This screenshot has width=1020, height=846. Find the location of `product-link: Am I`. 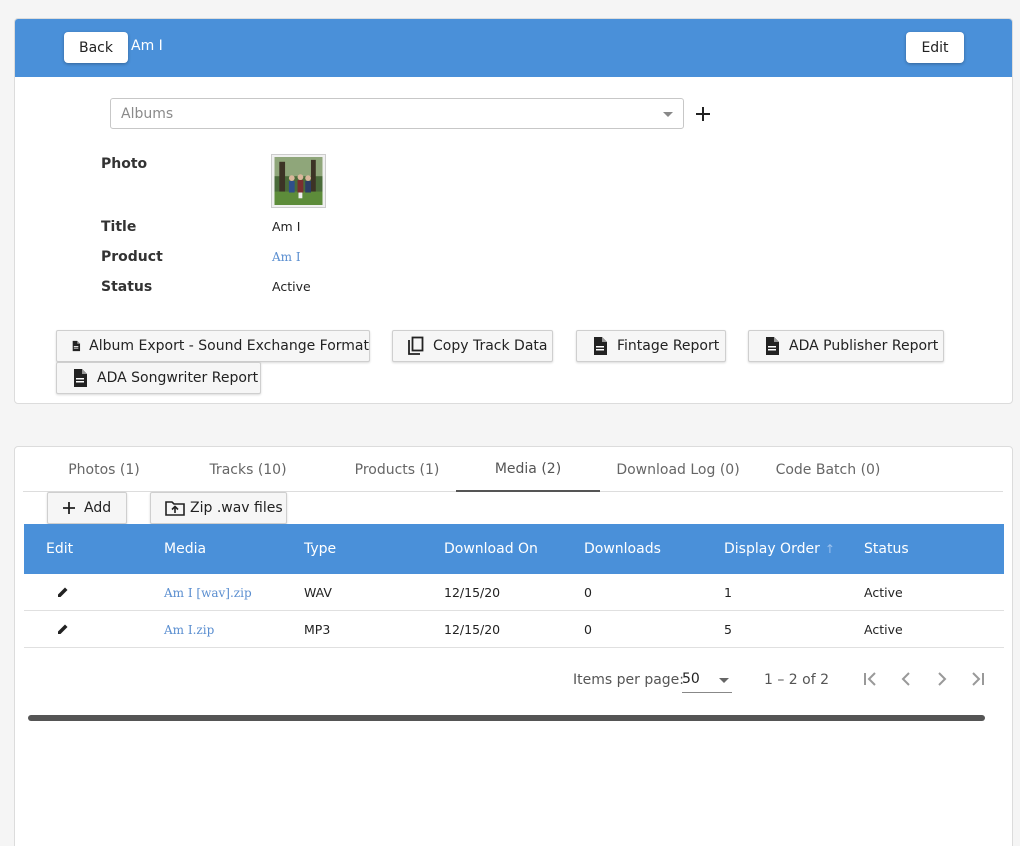

product-link: Am I is located at coordinates (286, 257).